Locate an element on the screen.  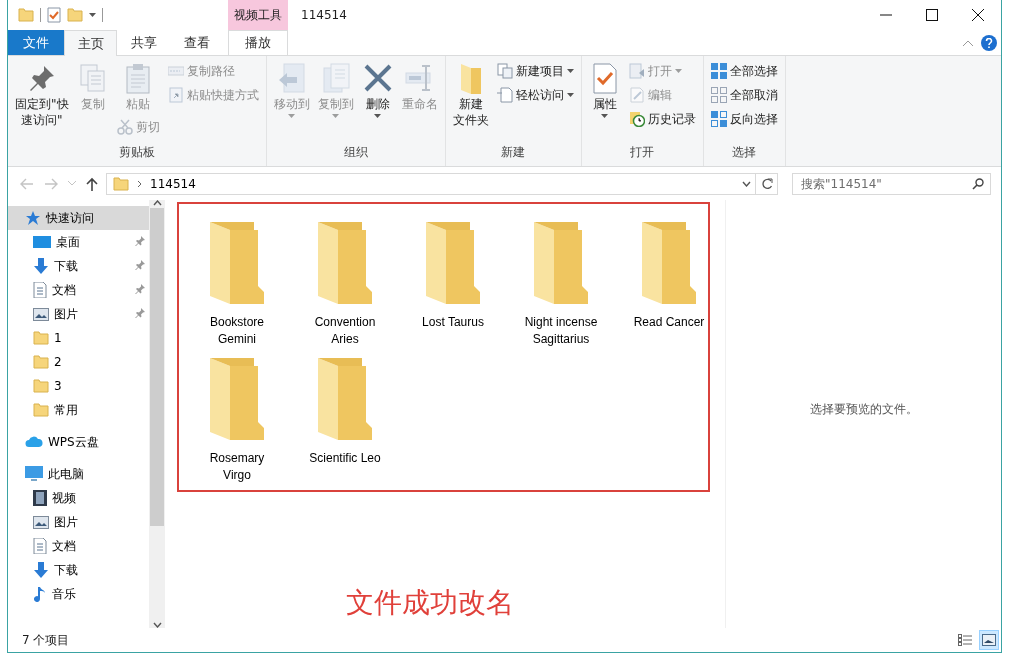
nav-item: WPS云盘 is located at coordinates (78, 442).